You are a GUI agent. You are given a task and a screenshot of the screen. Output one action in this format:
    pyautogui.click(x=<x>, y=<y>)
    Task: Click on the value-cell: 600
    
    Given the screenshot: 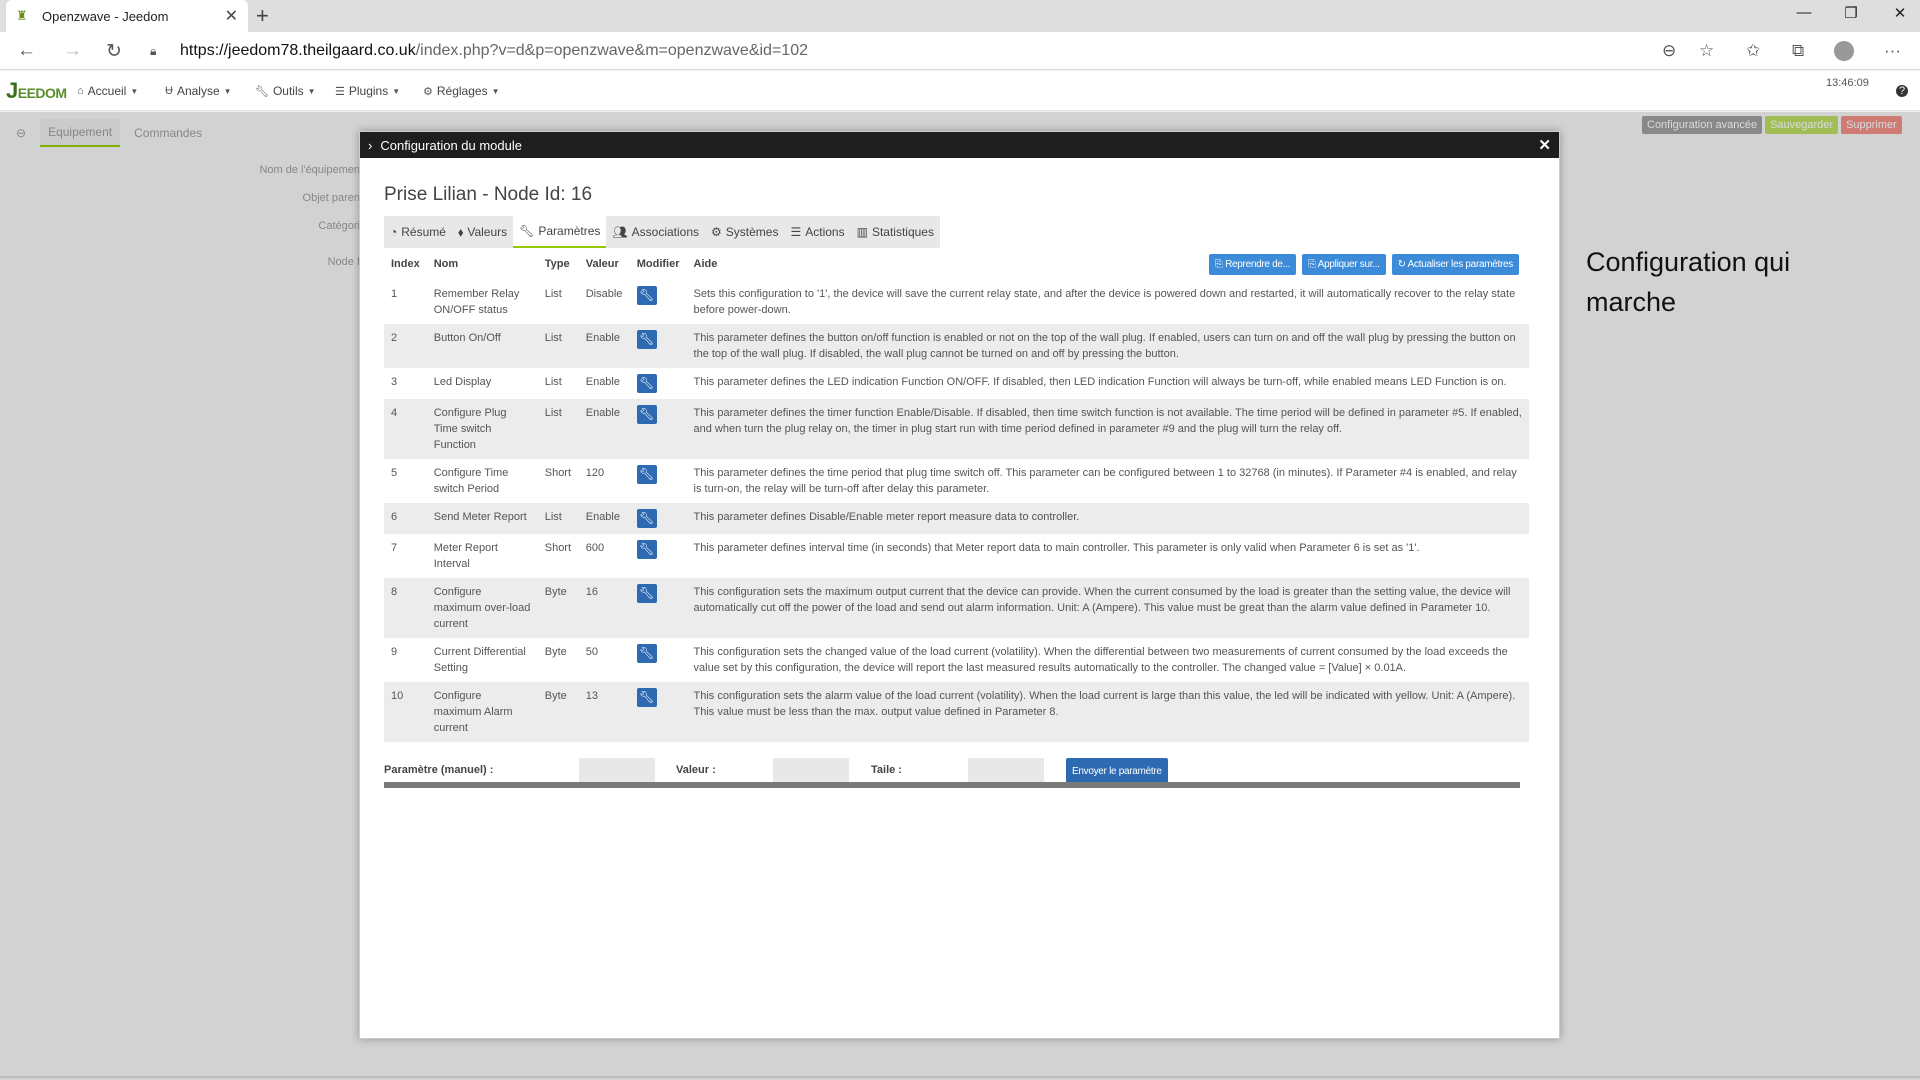 What is the action you would take?
    pyautogui.click(x=595, y=548)
    